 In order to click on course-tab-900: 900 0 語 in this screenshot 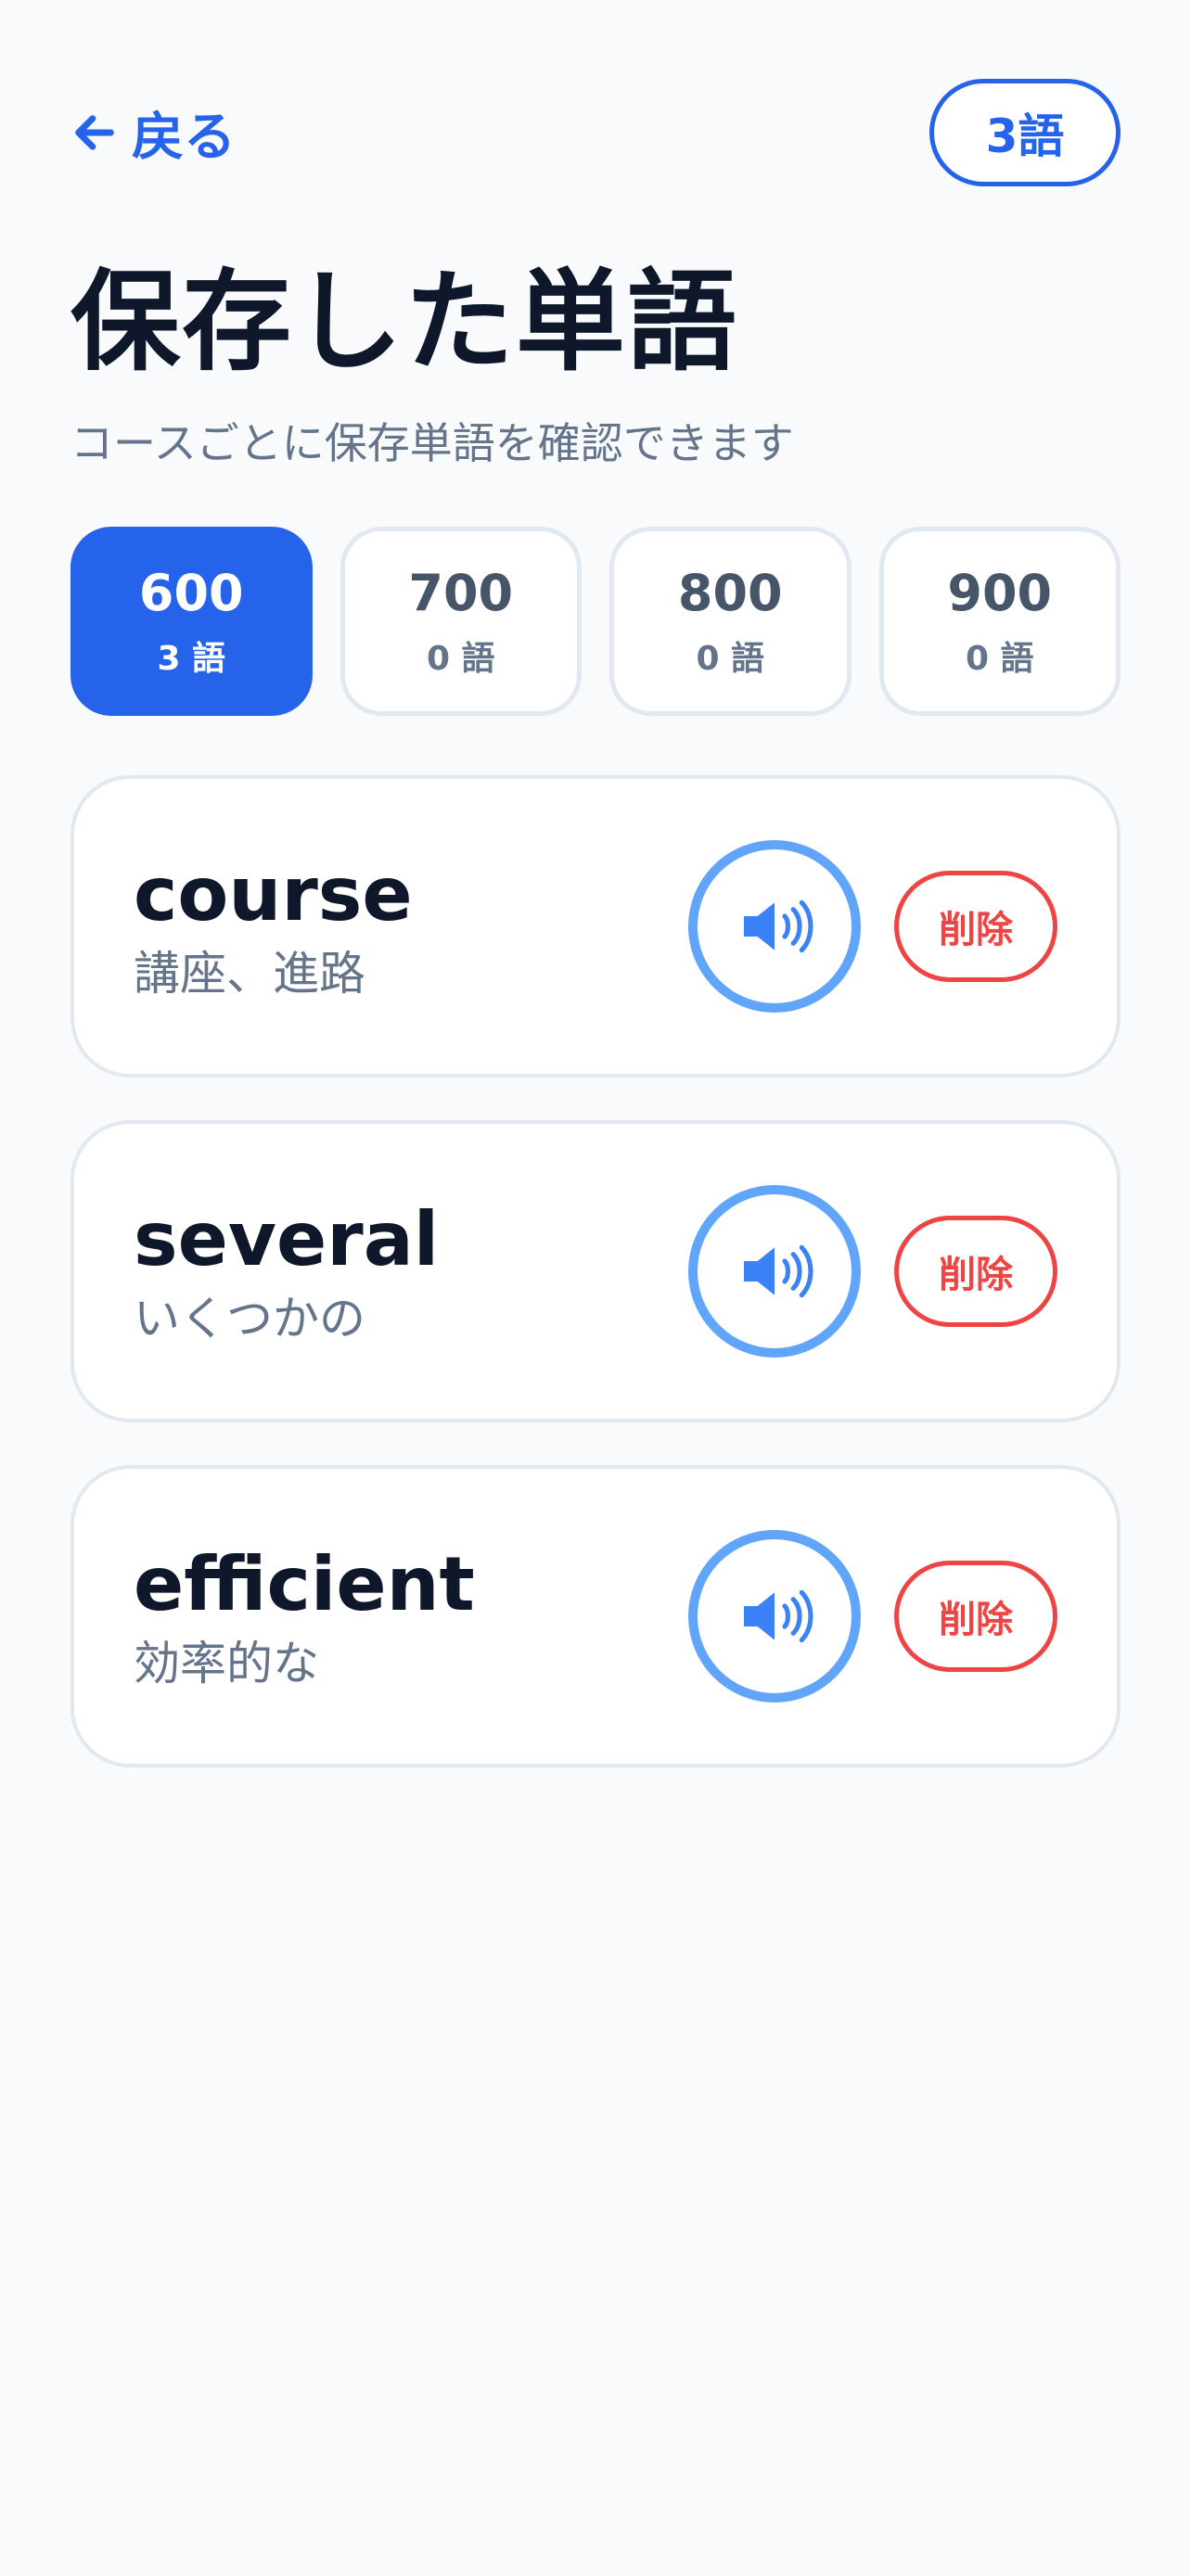, I will do `click(999, 622)`.